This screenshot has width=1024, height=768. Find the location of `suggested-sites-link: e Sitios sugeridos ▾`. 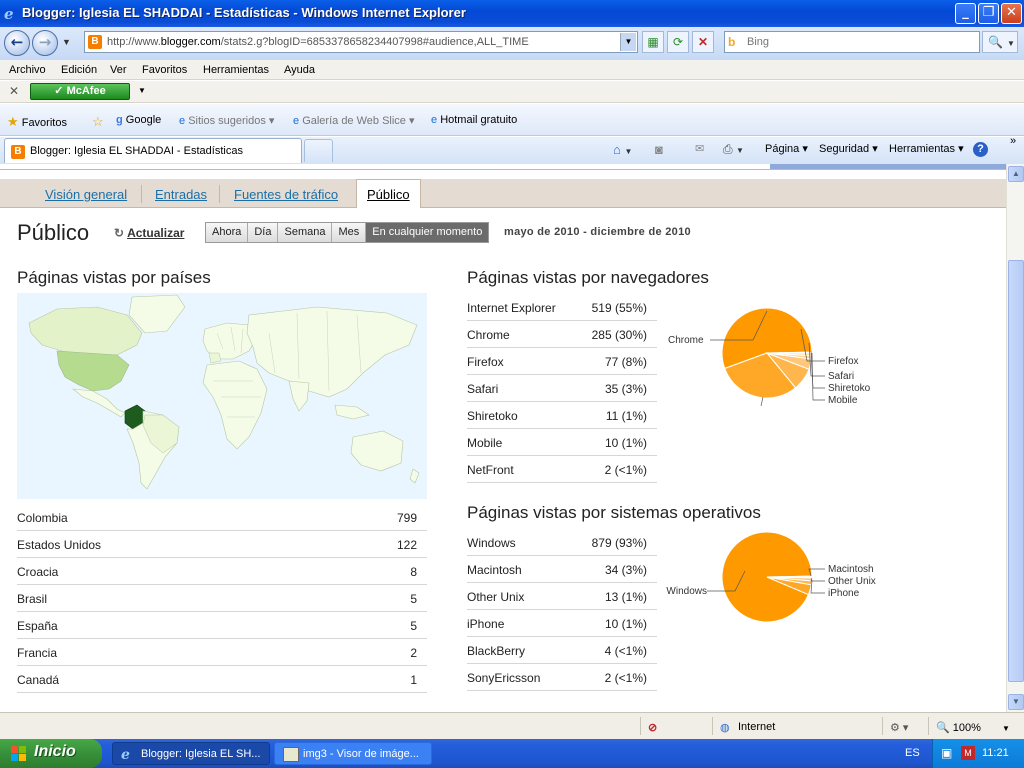

suggested-sites-link: e Sitios sugeridos ▾ is located at coordinates (226, 120).